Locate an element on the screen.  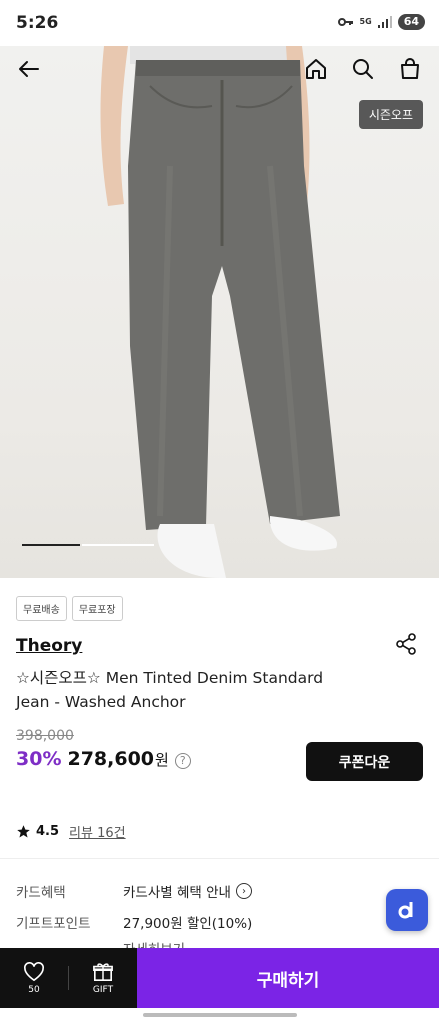
search-icon is located at coordinates (363, 69).